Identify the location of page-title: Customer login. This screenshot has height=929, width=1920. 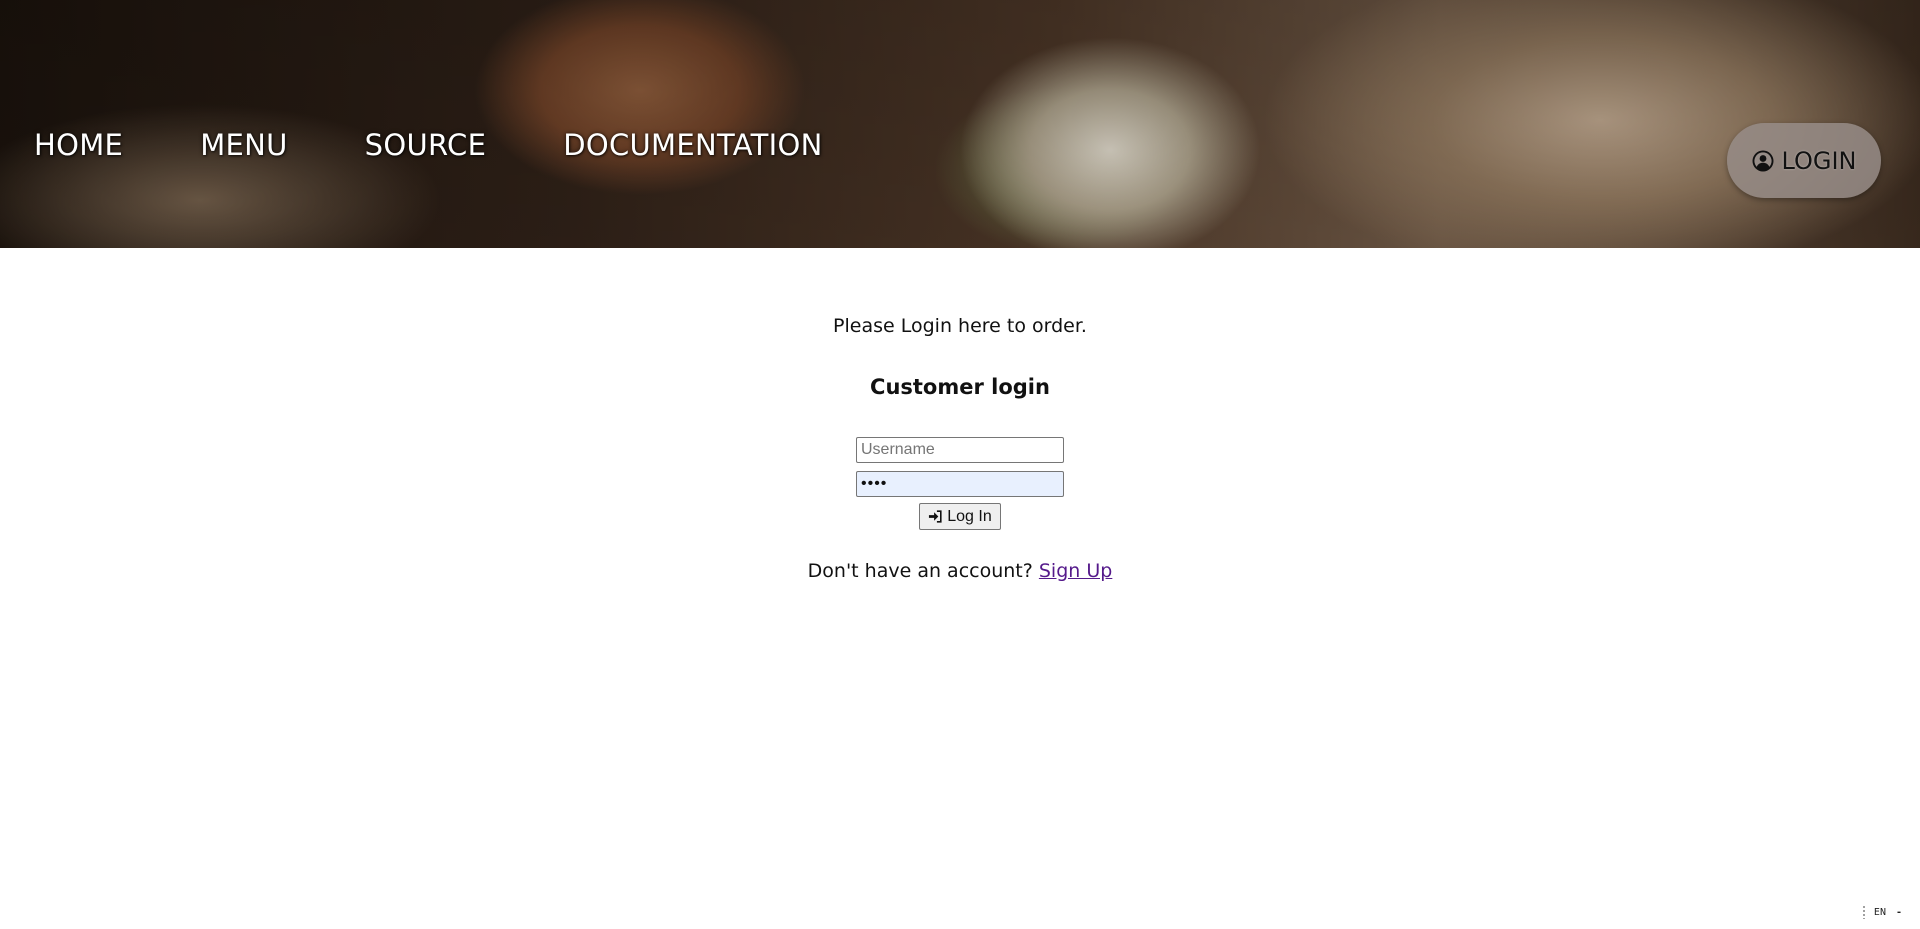
(960, 387).